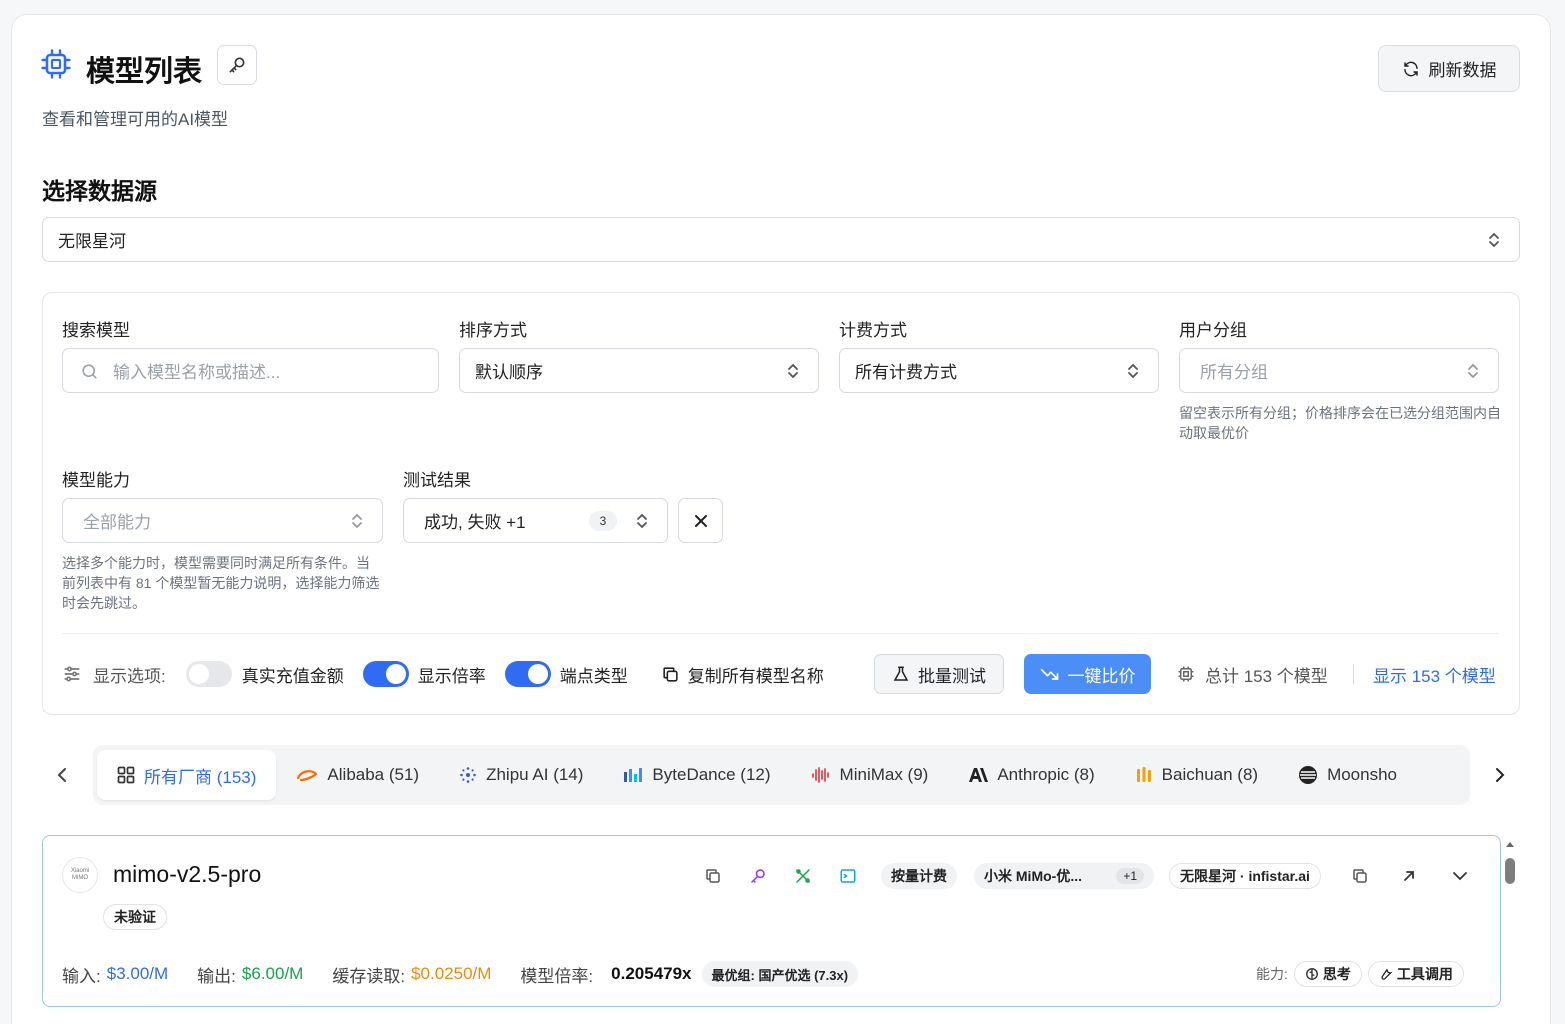 The width and height of the screenshot is (1565, 1024). I want to click on clear-test-result-button, so click(700, 520).